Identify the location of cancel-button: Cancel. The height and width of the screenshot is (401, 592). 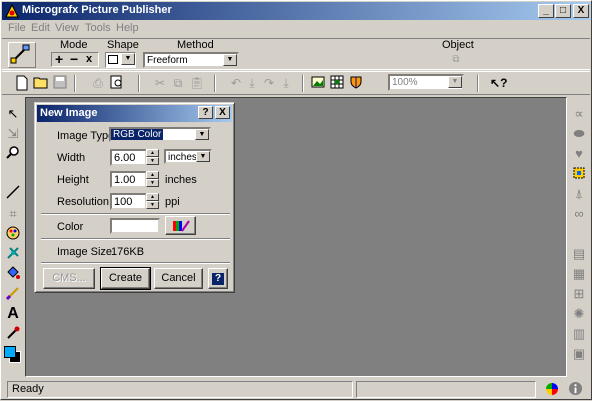
(178, 278).